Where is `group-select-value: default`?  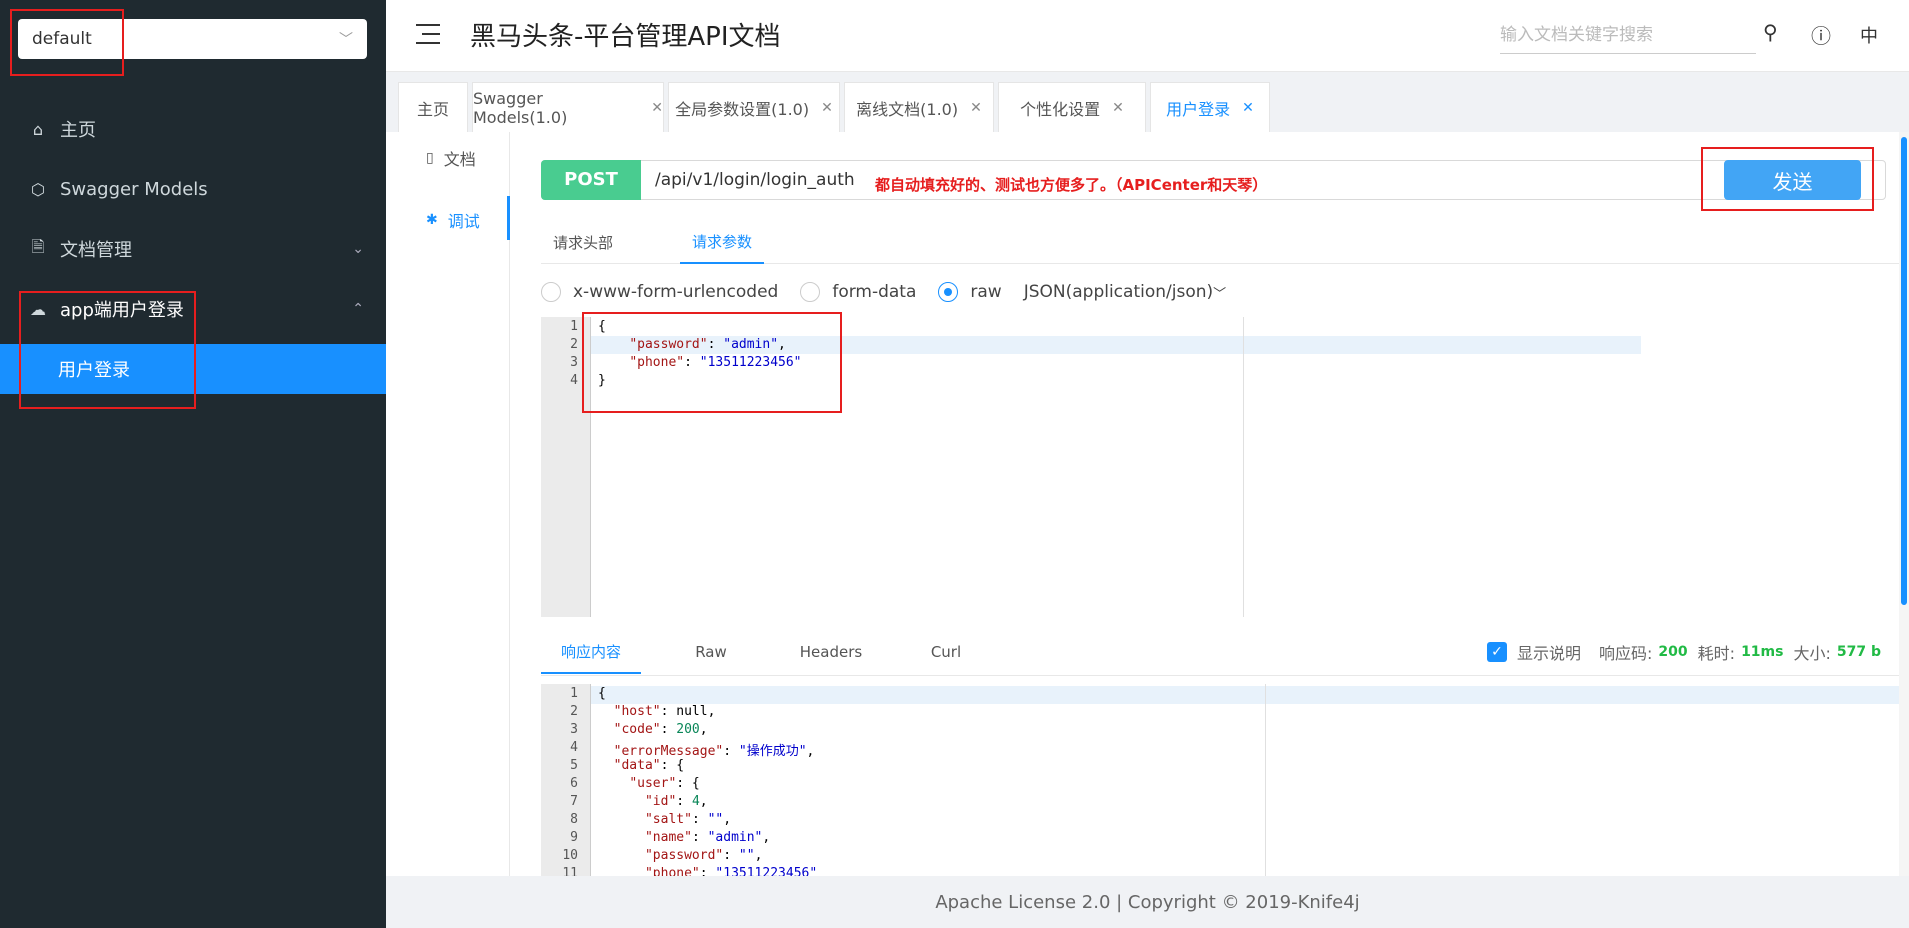
group-select-value: default is located at coordinates (62, 39).